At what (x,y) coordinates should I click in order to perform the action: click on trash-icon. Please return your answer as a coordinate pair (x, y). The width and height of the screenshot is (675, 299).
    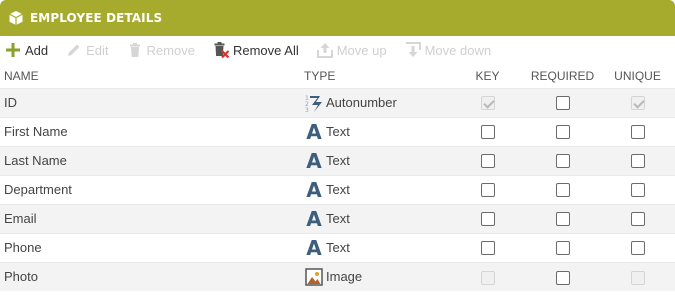
    Looking at the image, I should click on (135, 50).